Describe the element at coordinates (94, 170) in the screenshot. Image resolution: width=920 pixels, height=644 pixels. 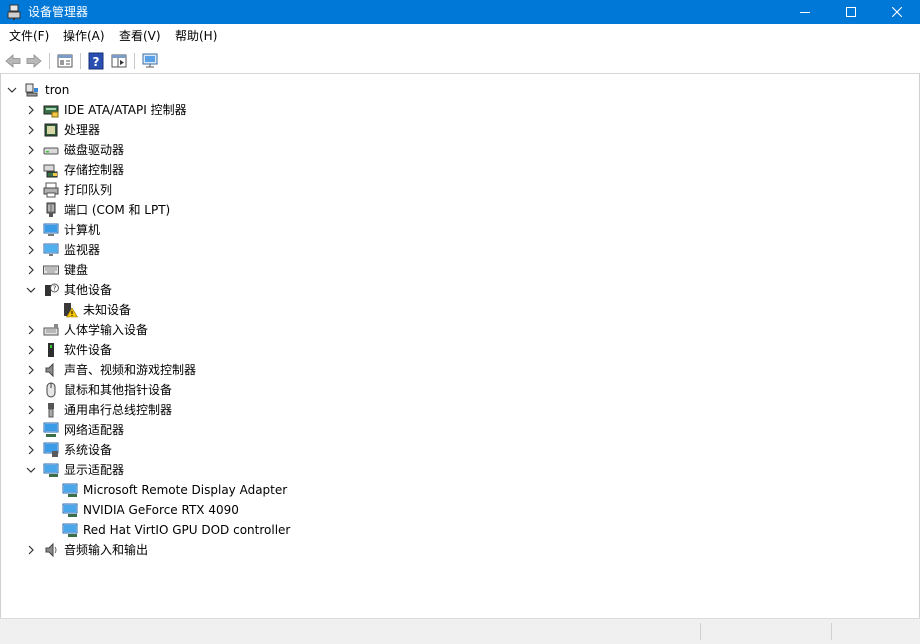
I see `tree-node-label: 存储控制器` at that location.